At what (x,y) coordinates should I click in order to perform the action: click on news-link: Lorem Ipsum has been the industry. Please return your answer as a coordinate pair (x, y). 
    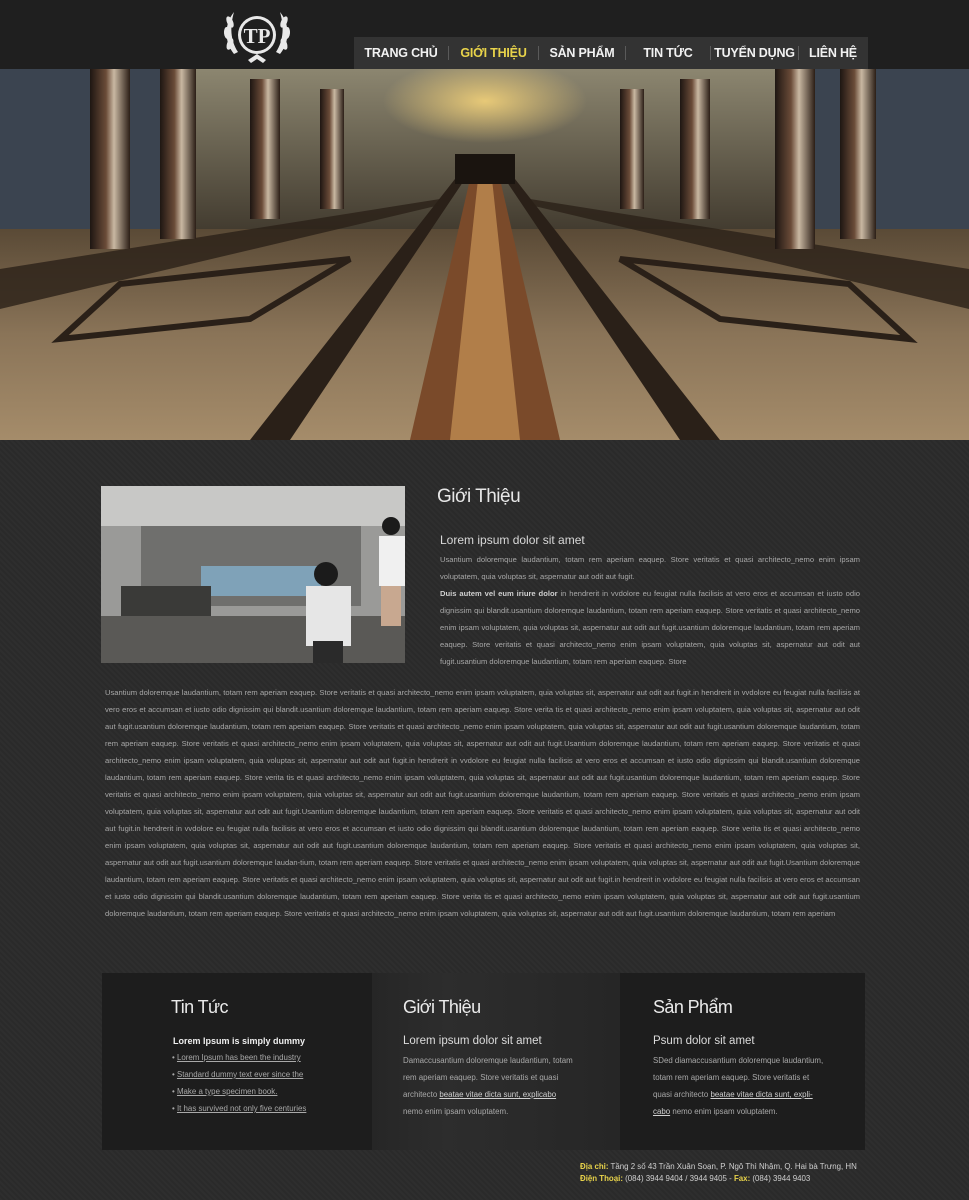
    Looking at the image, I should click on (239, 1057).